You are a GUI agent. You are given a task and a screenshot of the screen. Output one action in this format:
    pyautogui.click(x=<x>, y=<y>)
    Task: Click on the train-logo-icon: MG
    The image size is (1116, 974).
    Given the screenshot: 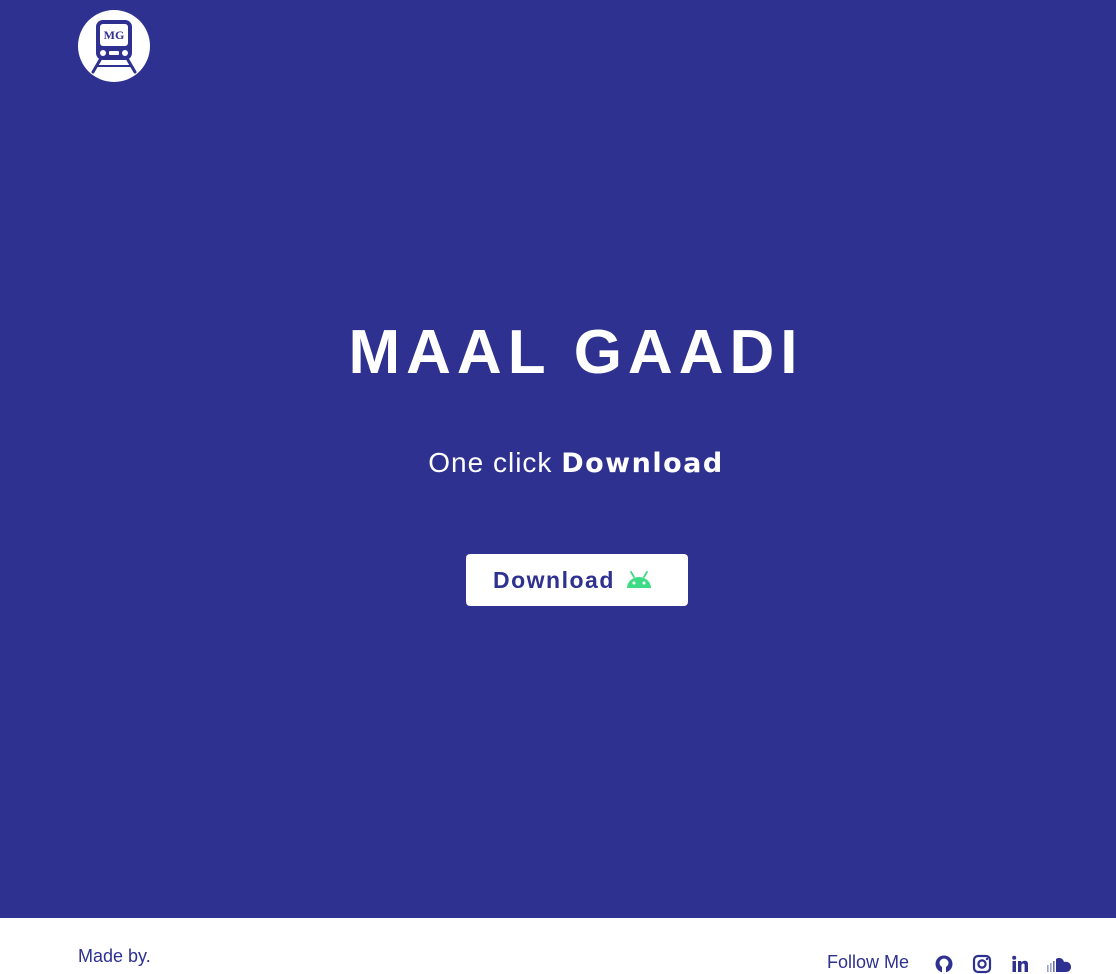 What is the action you would take?
    pyautogui.click(x=114, y=47)
    